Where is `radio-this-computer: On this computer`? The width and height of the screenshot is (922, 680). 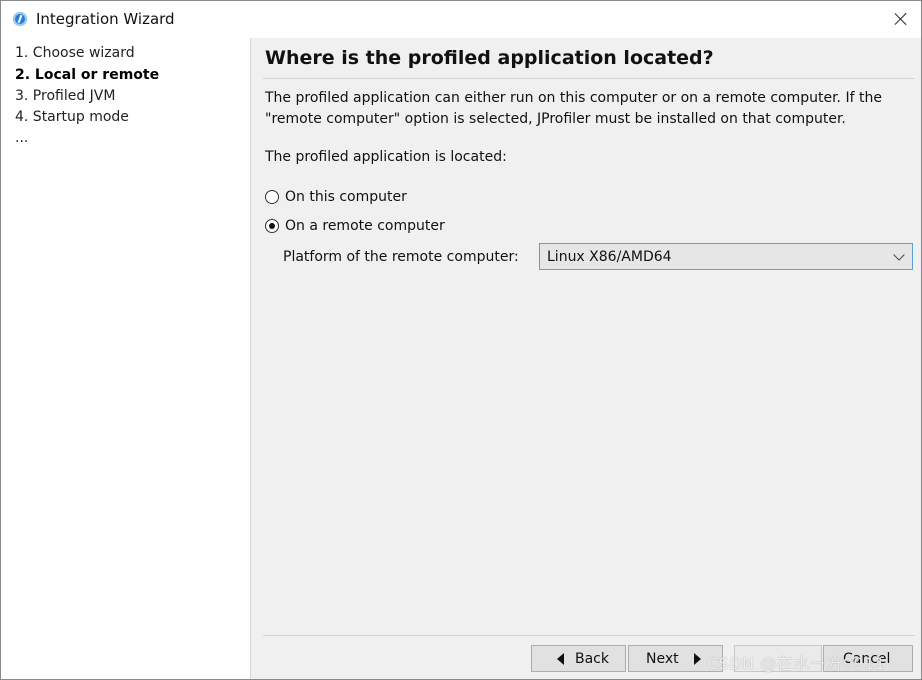 radio-this-computer: On this computer is located at coordinates (336, 197).